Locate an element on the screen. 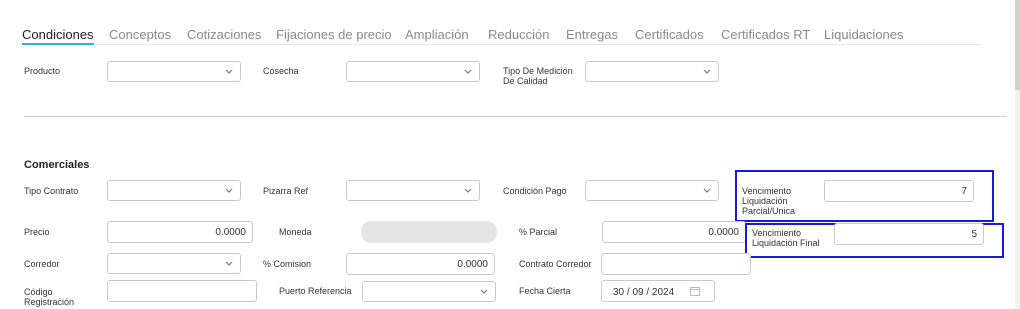 This screenshot has width=1020, height=309. tabs-divider is located at coordinates (500, 44).